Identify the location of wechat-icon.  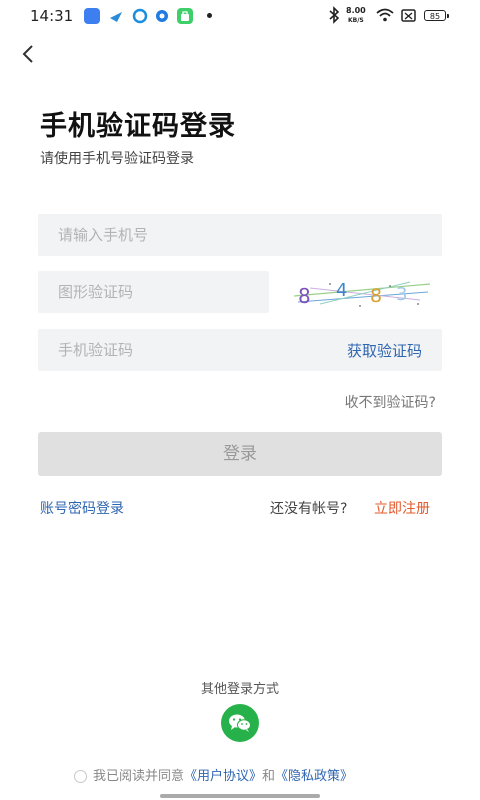
(240, 723).